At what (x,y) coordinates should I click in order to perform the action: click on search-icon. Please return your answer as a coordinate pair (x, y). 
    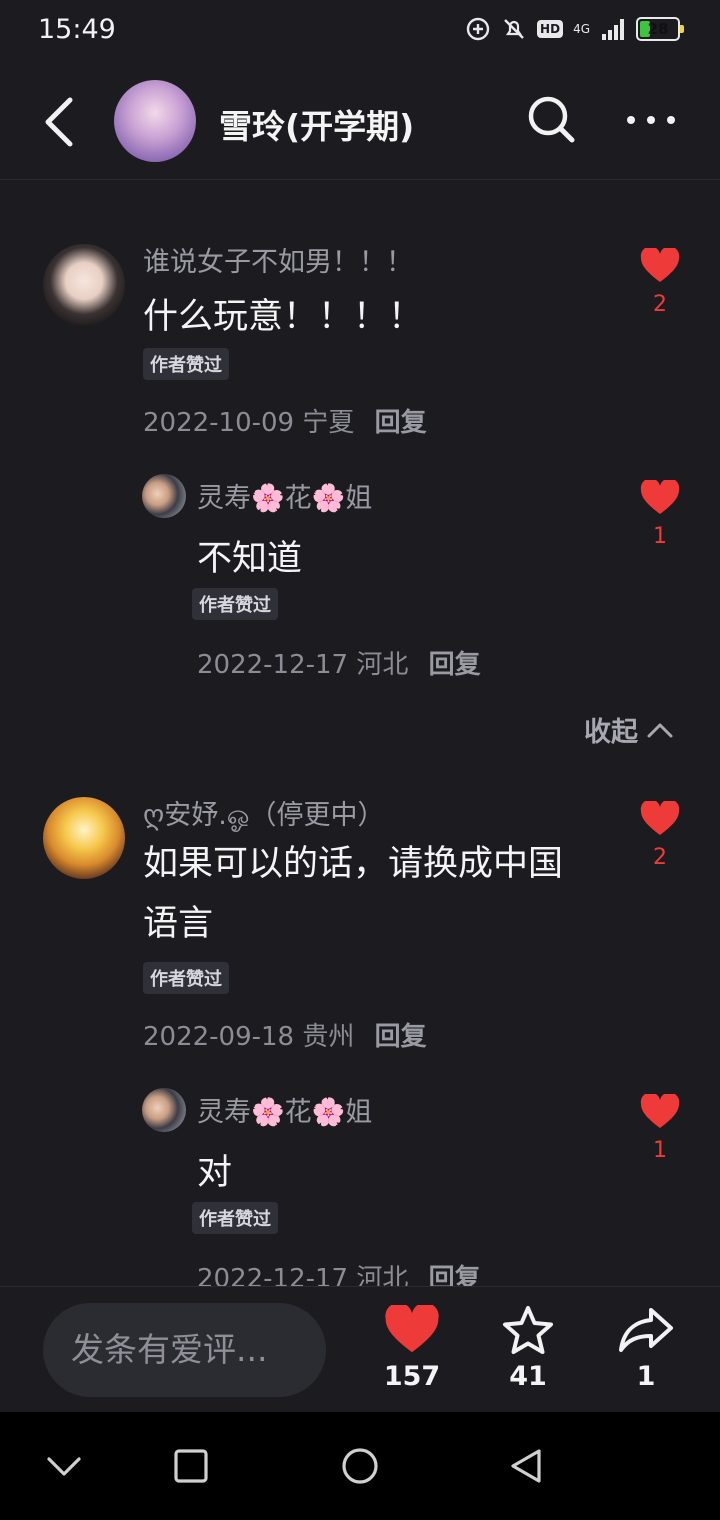
    Looking at the image, I should click on (551, 119).